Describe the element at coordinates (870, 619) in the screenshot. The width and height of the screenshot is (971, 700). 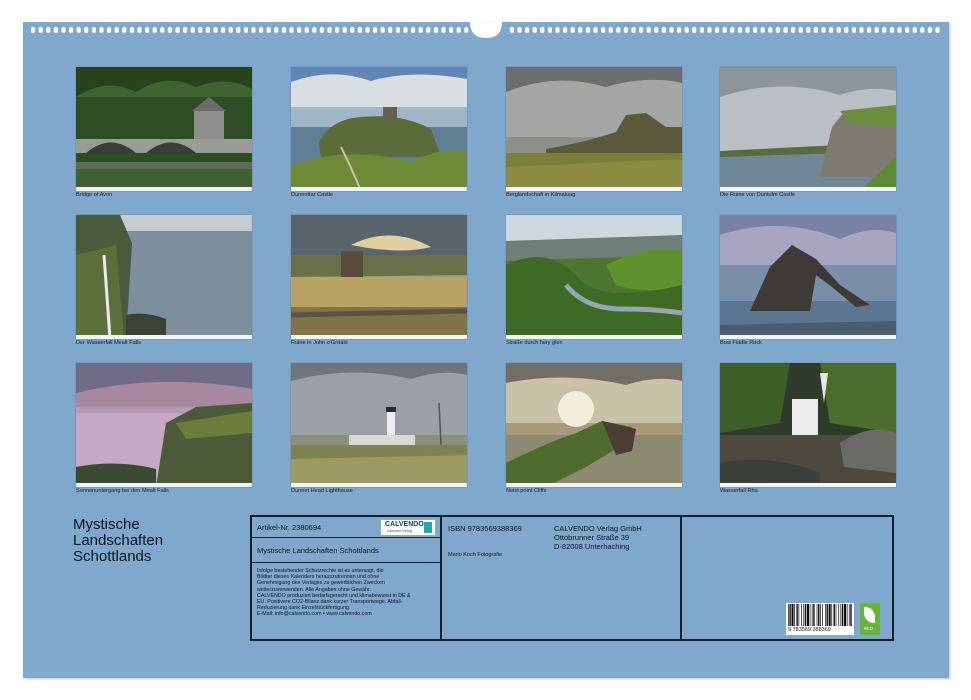
I see `eco-badge: eco` at that location.